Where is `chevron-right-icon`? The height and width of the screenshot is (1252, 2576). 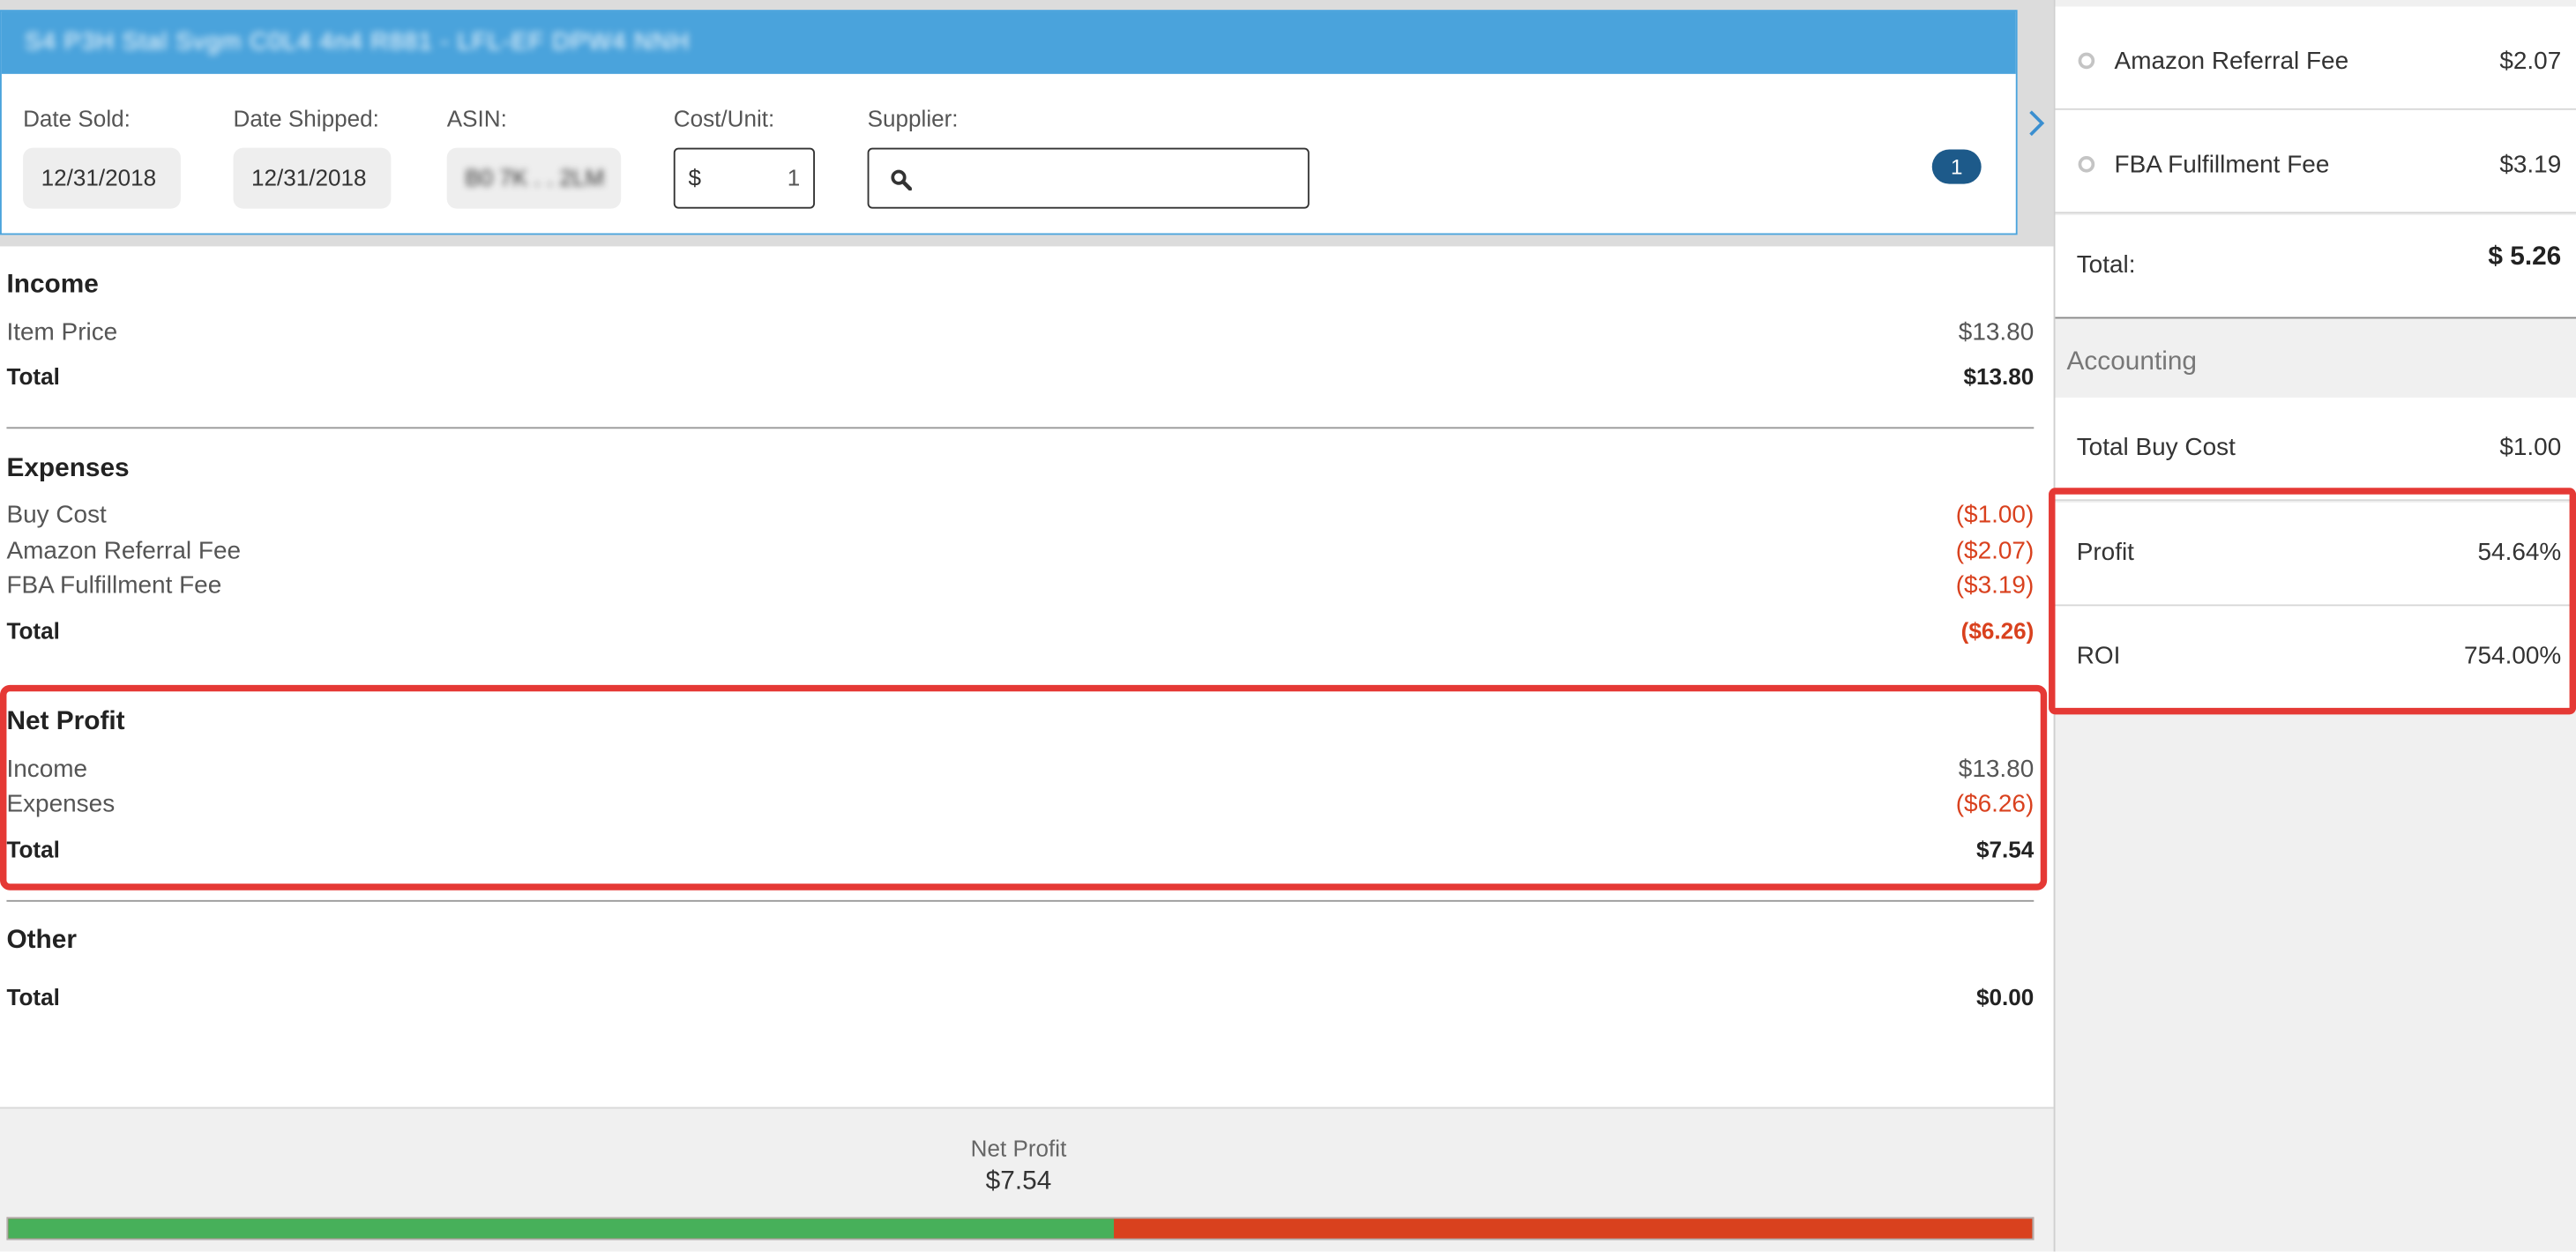 chevron-right-icon is located at coordinates (2035, 123).